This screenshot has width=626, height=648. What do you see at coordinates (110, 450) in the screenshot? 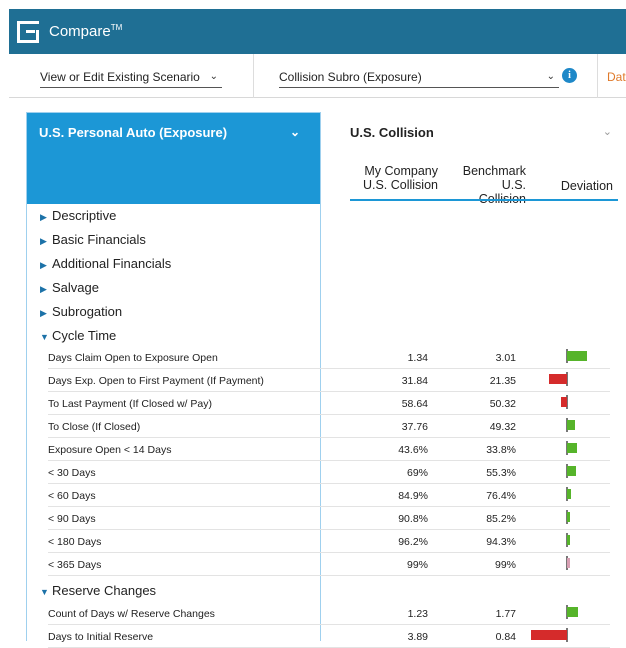
I see `metric-label: Exposure Open < 14 Days` at bounding box center [110, 450].